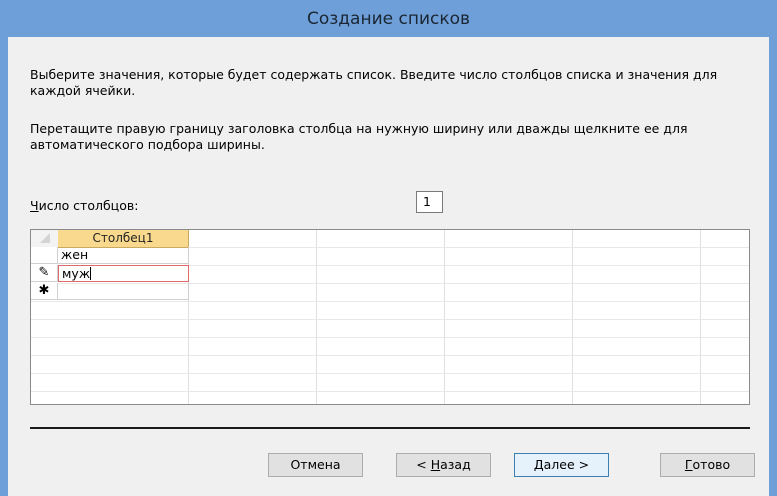 This screenshot has width=777, height=496. What do you see at coordinates (315, 465) in the screenshot?
I see `cancel-button: Отмена` at bounding box center [315, 465].